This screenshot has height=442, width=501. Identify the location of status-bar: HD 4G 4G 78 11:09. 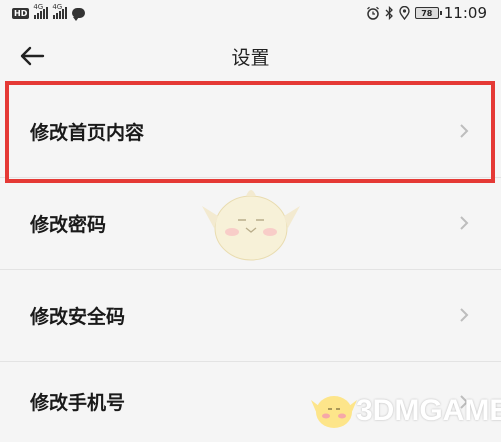
(250, 13).